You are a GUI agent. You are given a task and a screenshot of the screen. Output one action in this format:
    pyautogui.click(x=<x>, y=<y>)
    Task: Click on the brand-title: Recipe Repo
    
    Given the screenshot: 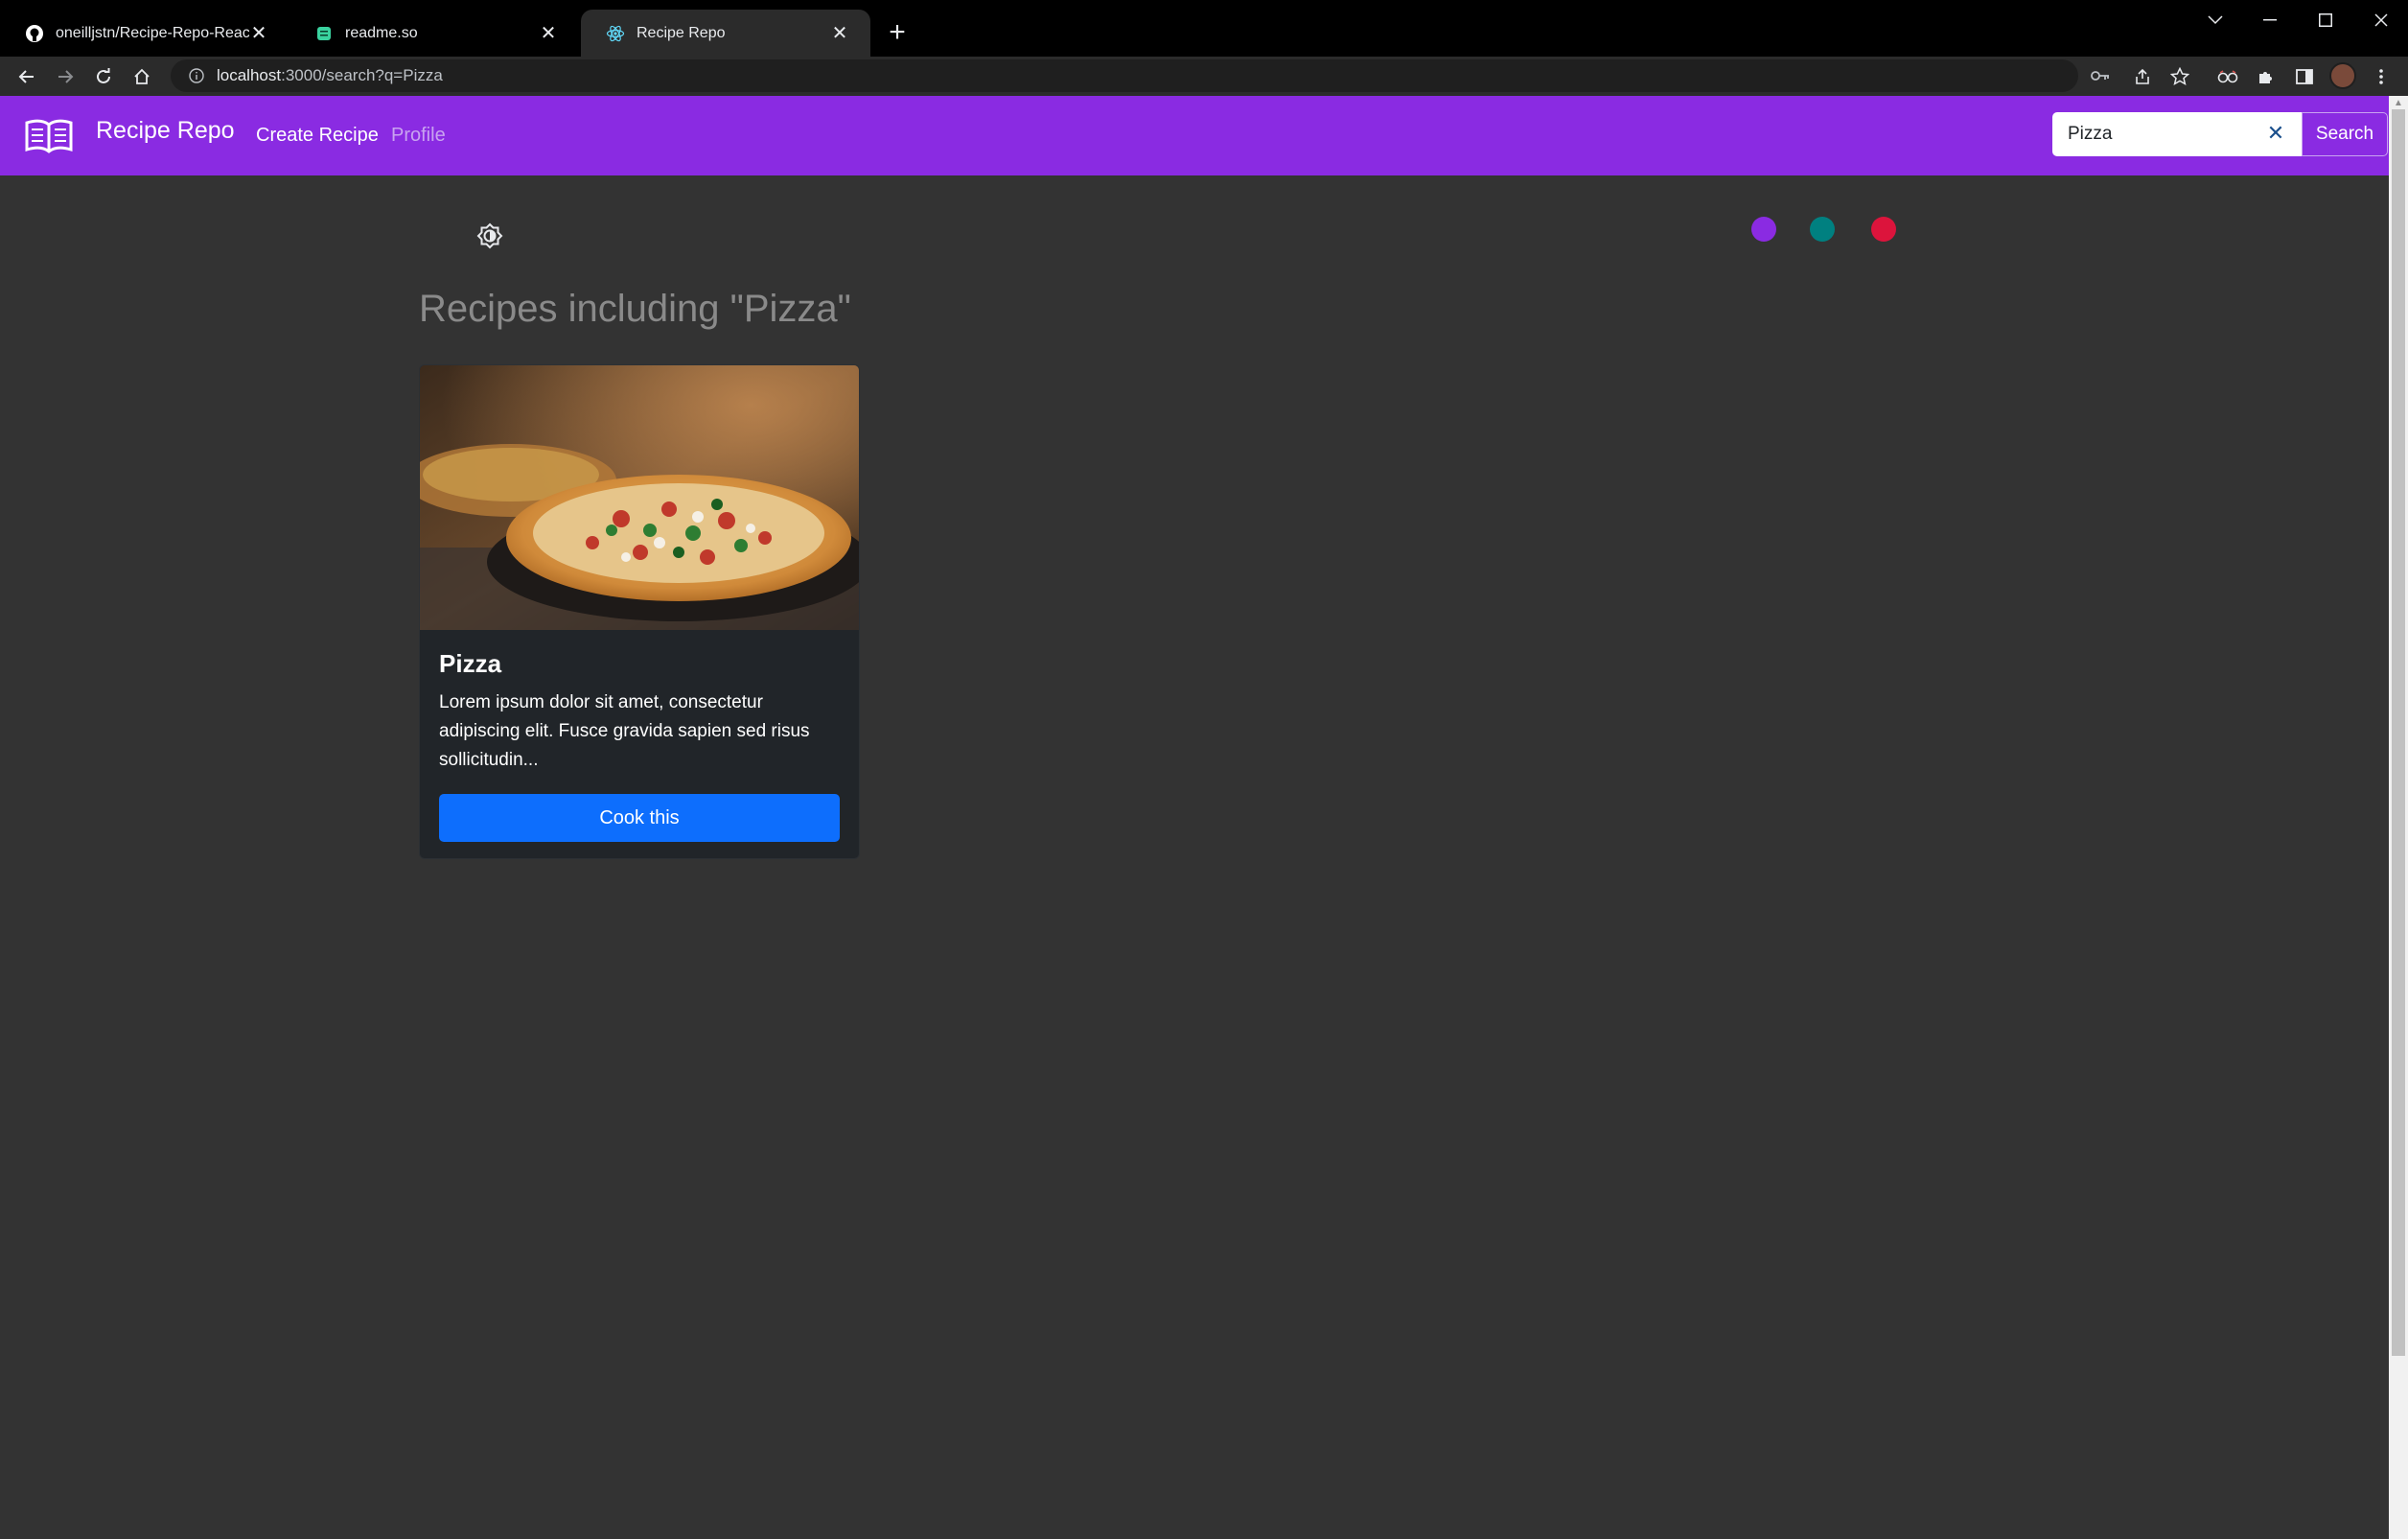 What is the action you would take?
    pyautogui.click(x=165, y=131)
    